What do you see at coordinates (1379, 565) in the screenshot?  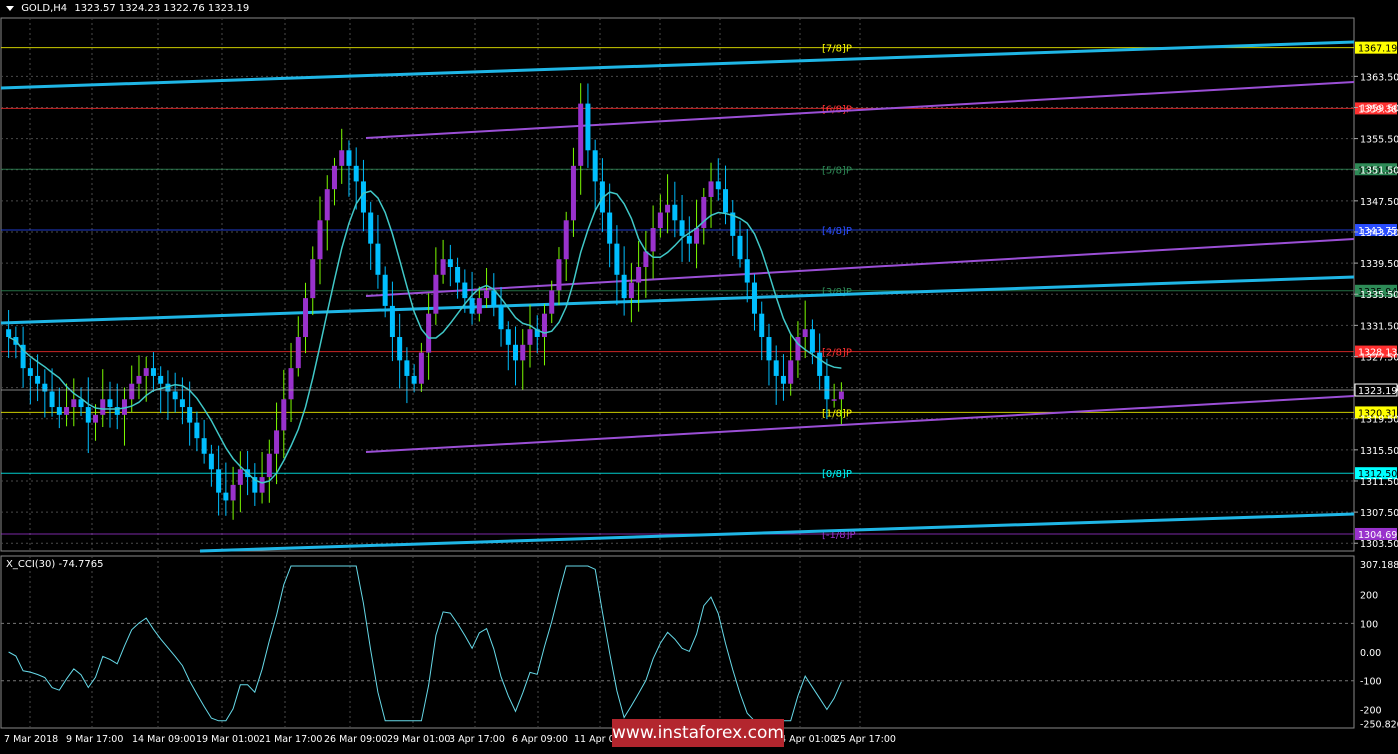 I see `cci-axis-label: 307.188` at bounding box center [1379, 565].